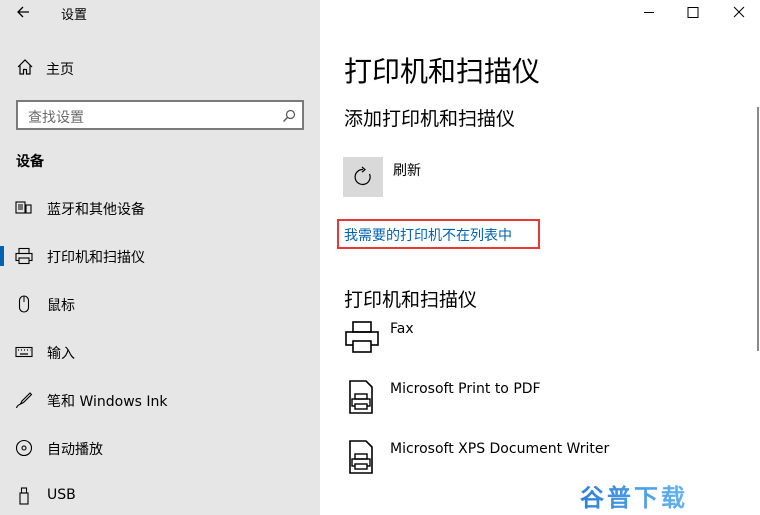  I want to click on sidebar-item-label: 笔和 Windows Ink, so click(107, 402).